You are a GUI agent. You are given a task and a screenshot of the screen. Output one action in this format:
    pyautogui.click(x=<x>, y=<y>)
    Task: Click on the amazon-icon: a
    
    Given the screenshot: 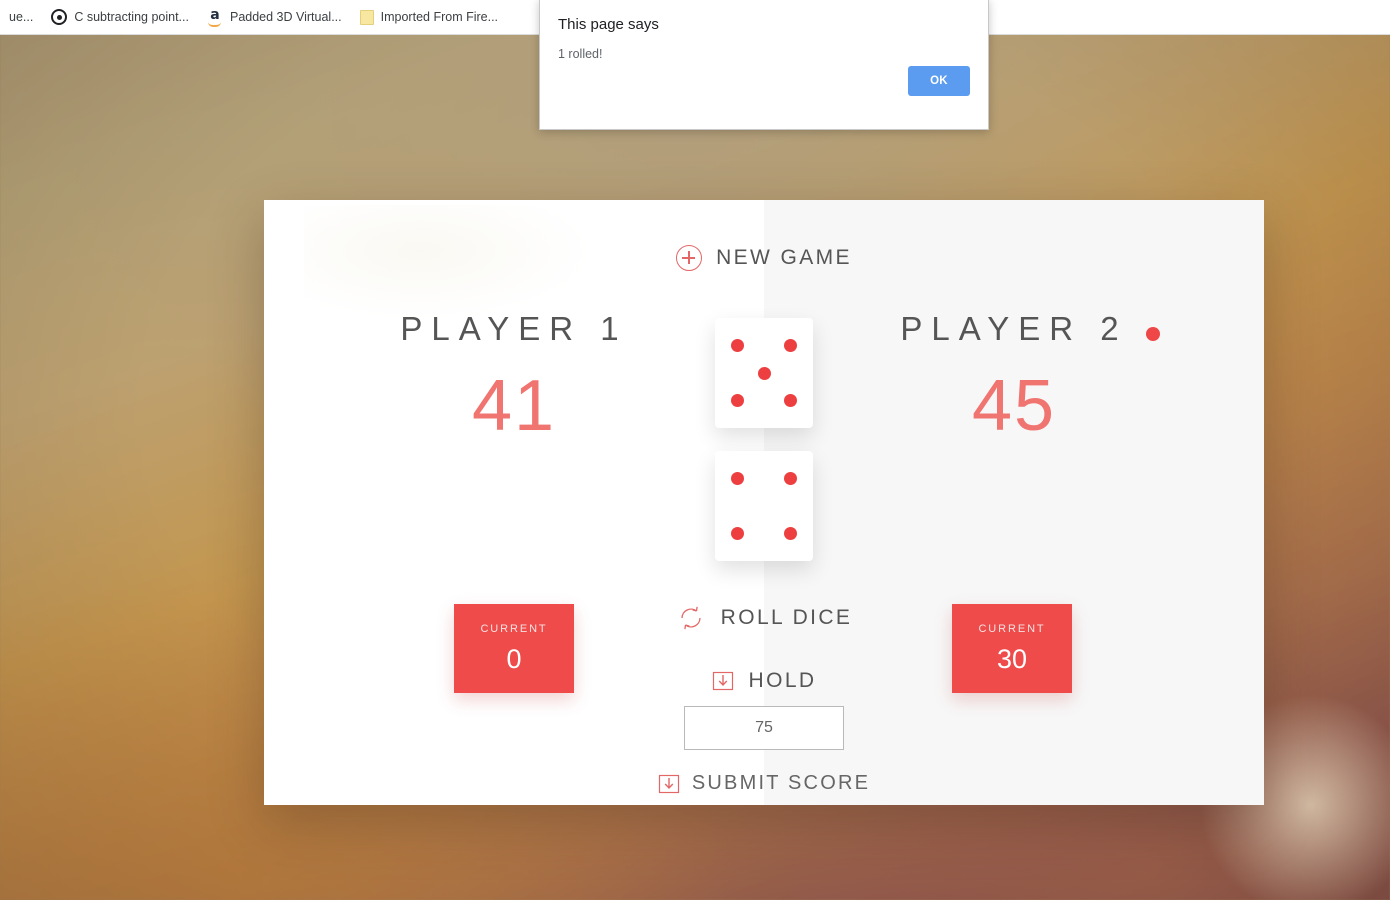 What is the action you would take?
    pyautogui.click(x=215, y=17)
    